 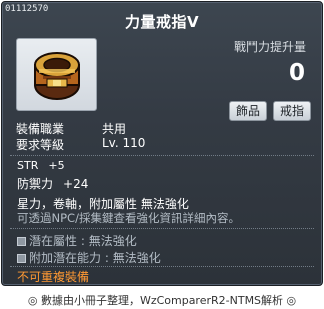 I want to click on item-icon-frame, so click(x=56, y=74).